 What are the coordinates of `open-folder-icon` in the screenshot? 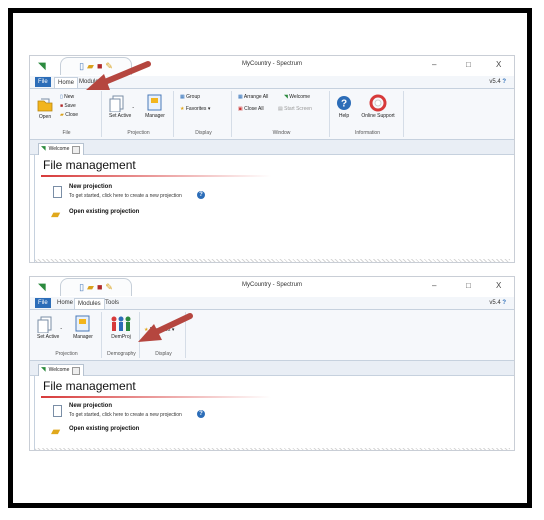 It's located at (45, 105).